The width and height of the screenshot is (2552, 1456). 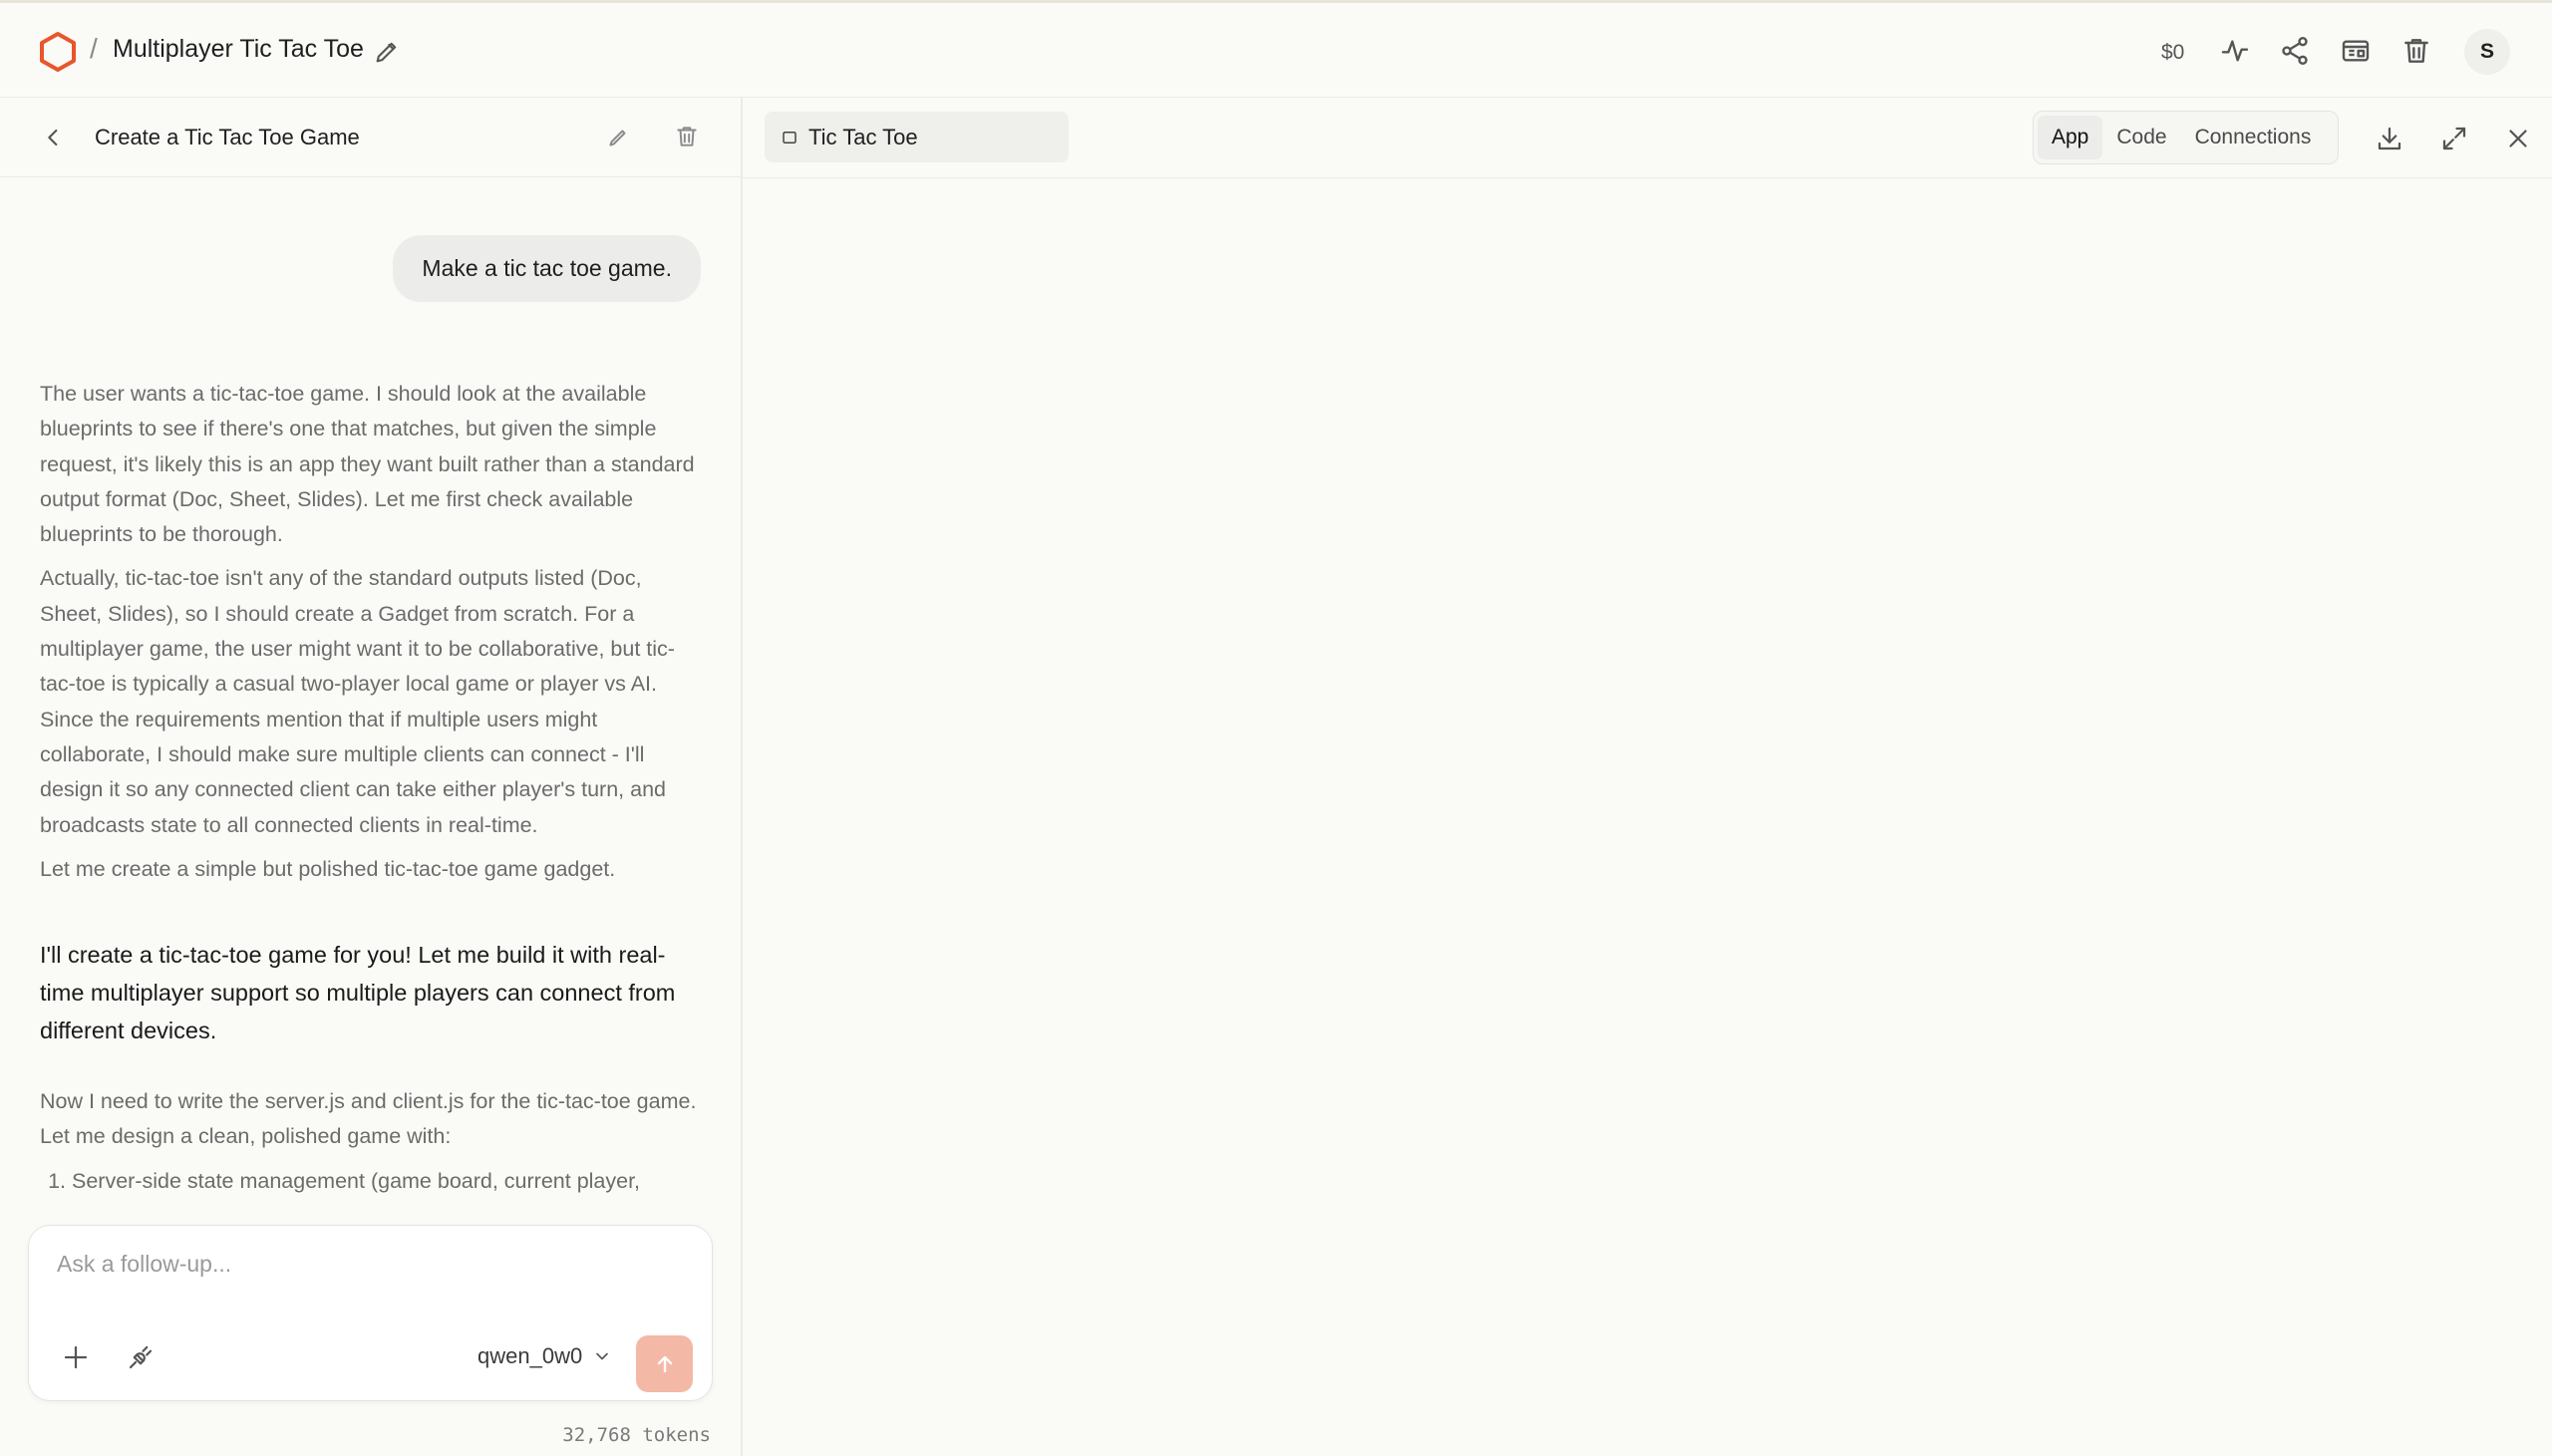 What do you see at coordinates (58, 52) in the screenshot?
I see `brand-logo-icon` at bounding box center [58, 52].